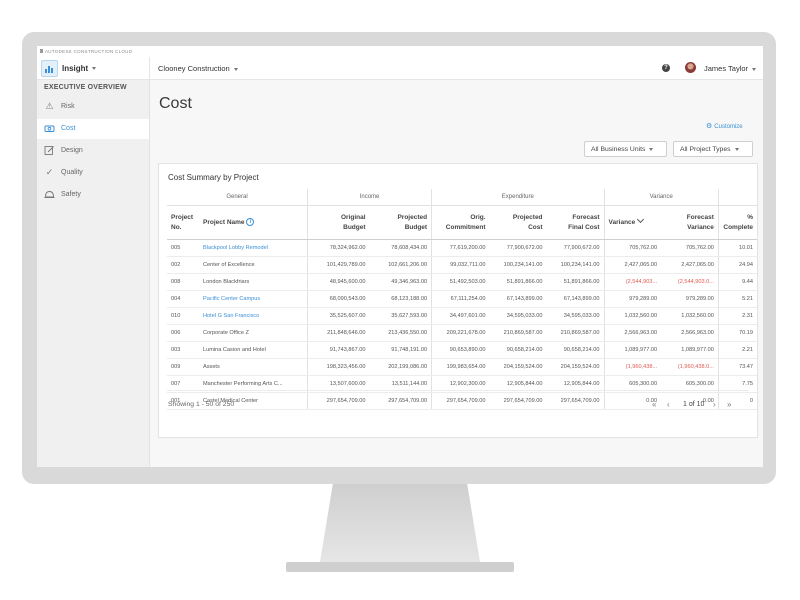 The image size is (800, 600). I want to click on column-header-projected-cost: Projected Cost, so click(518, 222).